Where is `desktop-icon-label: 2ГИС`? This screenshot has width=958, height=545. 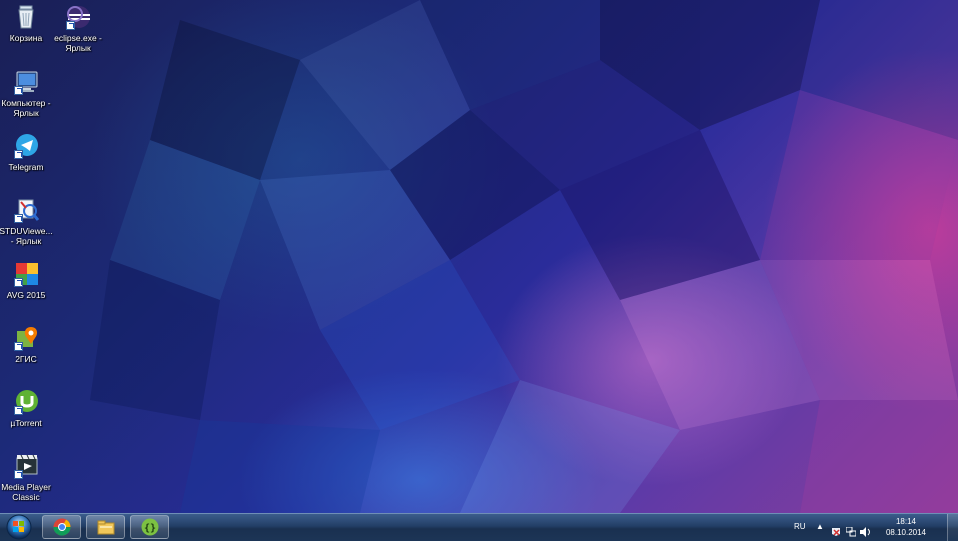
desktop-icon-label: 2ГИС is located at coordinates (26, 359).